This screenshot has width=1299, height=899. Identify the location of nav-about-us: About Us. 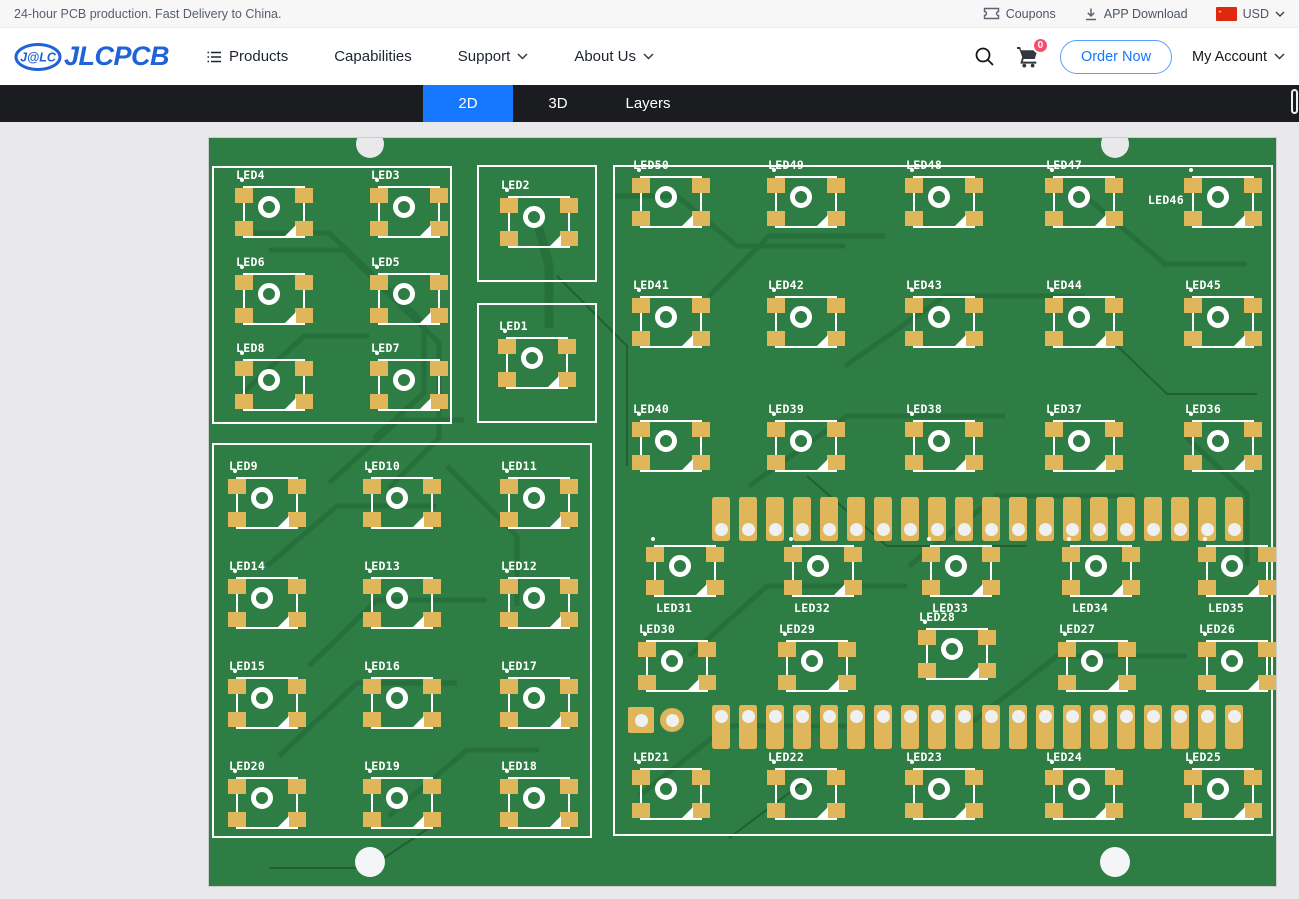
(614, 56).